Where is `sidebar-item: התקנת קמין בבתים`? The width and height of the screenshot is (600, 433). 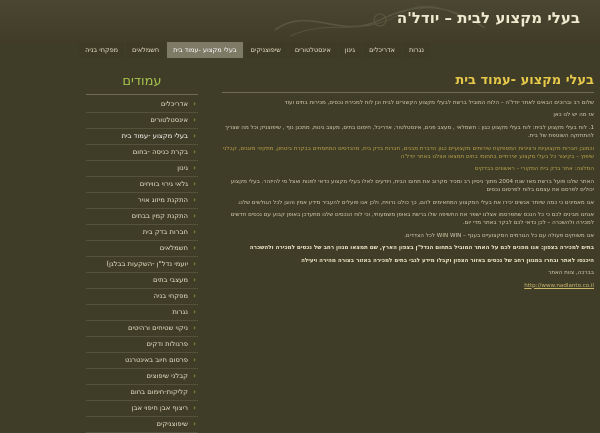
sidebar-item: התקנת קמין בבתים is located at coordinates (142, 217).